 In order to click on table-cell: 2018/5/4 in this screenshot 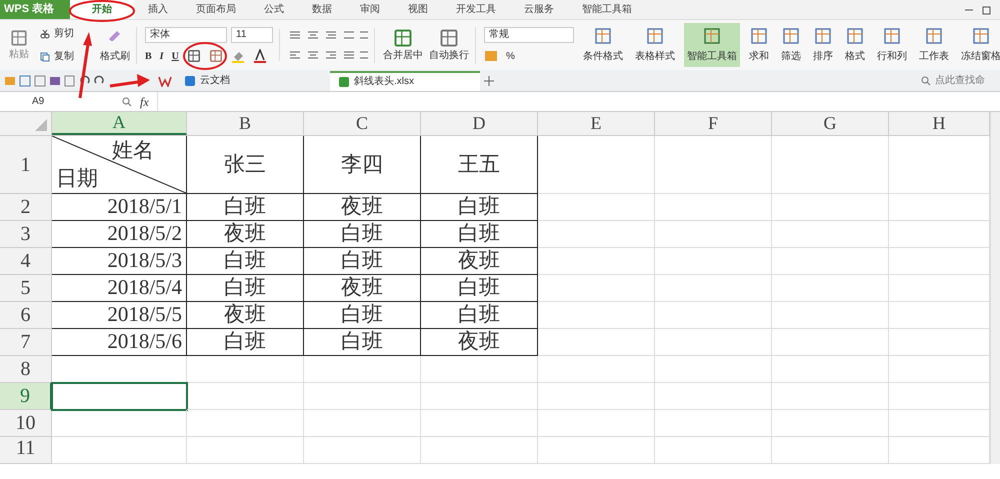, I will do `click(119, 288)`.